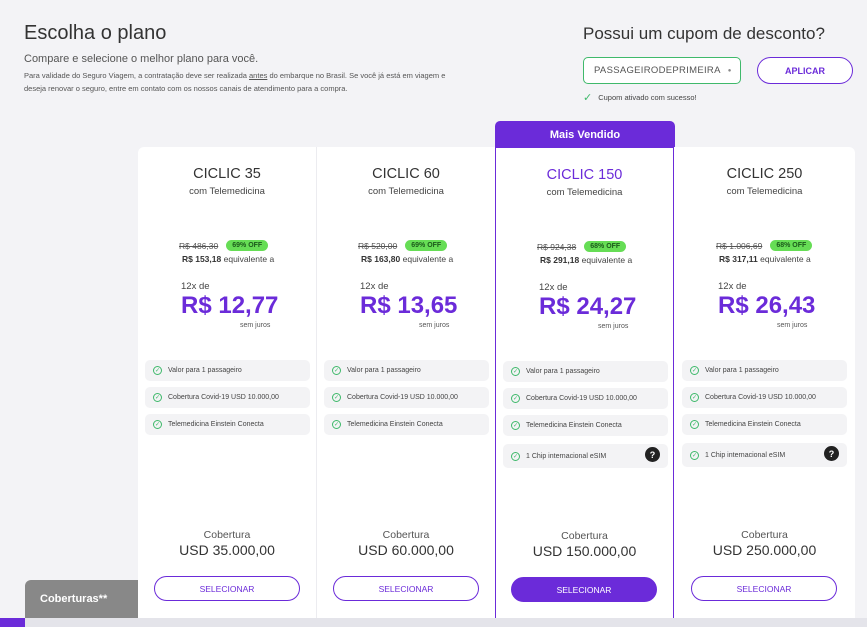 This screenshot has height=627, width=867. I want to click on coupon-input: PASSAGEIRODEPRIMEIRA ●, so click(662, 70).